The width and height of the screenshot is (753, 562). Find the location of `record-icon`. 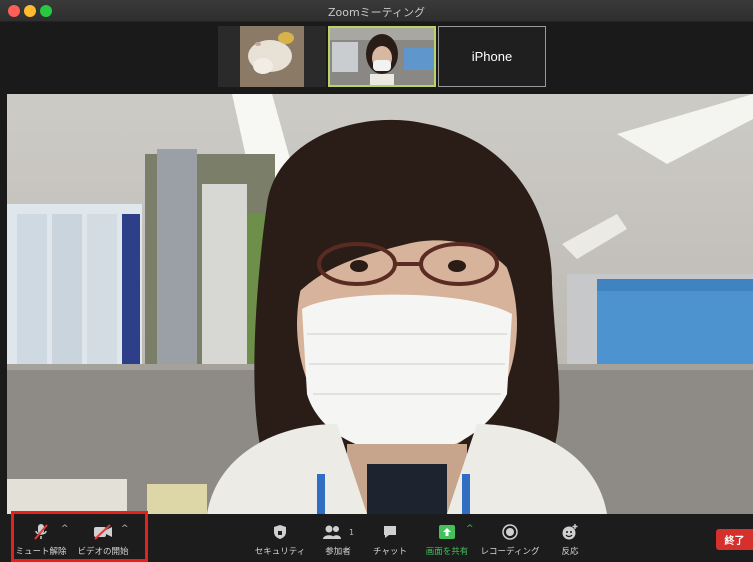

record-icon is located at coordinates (510, 532).